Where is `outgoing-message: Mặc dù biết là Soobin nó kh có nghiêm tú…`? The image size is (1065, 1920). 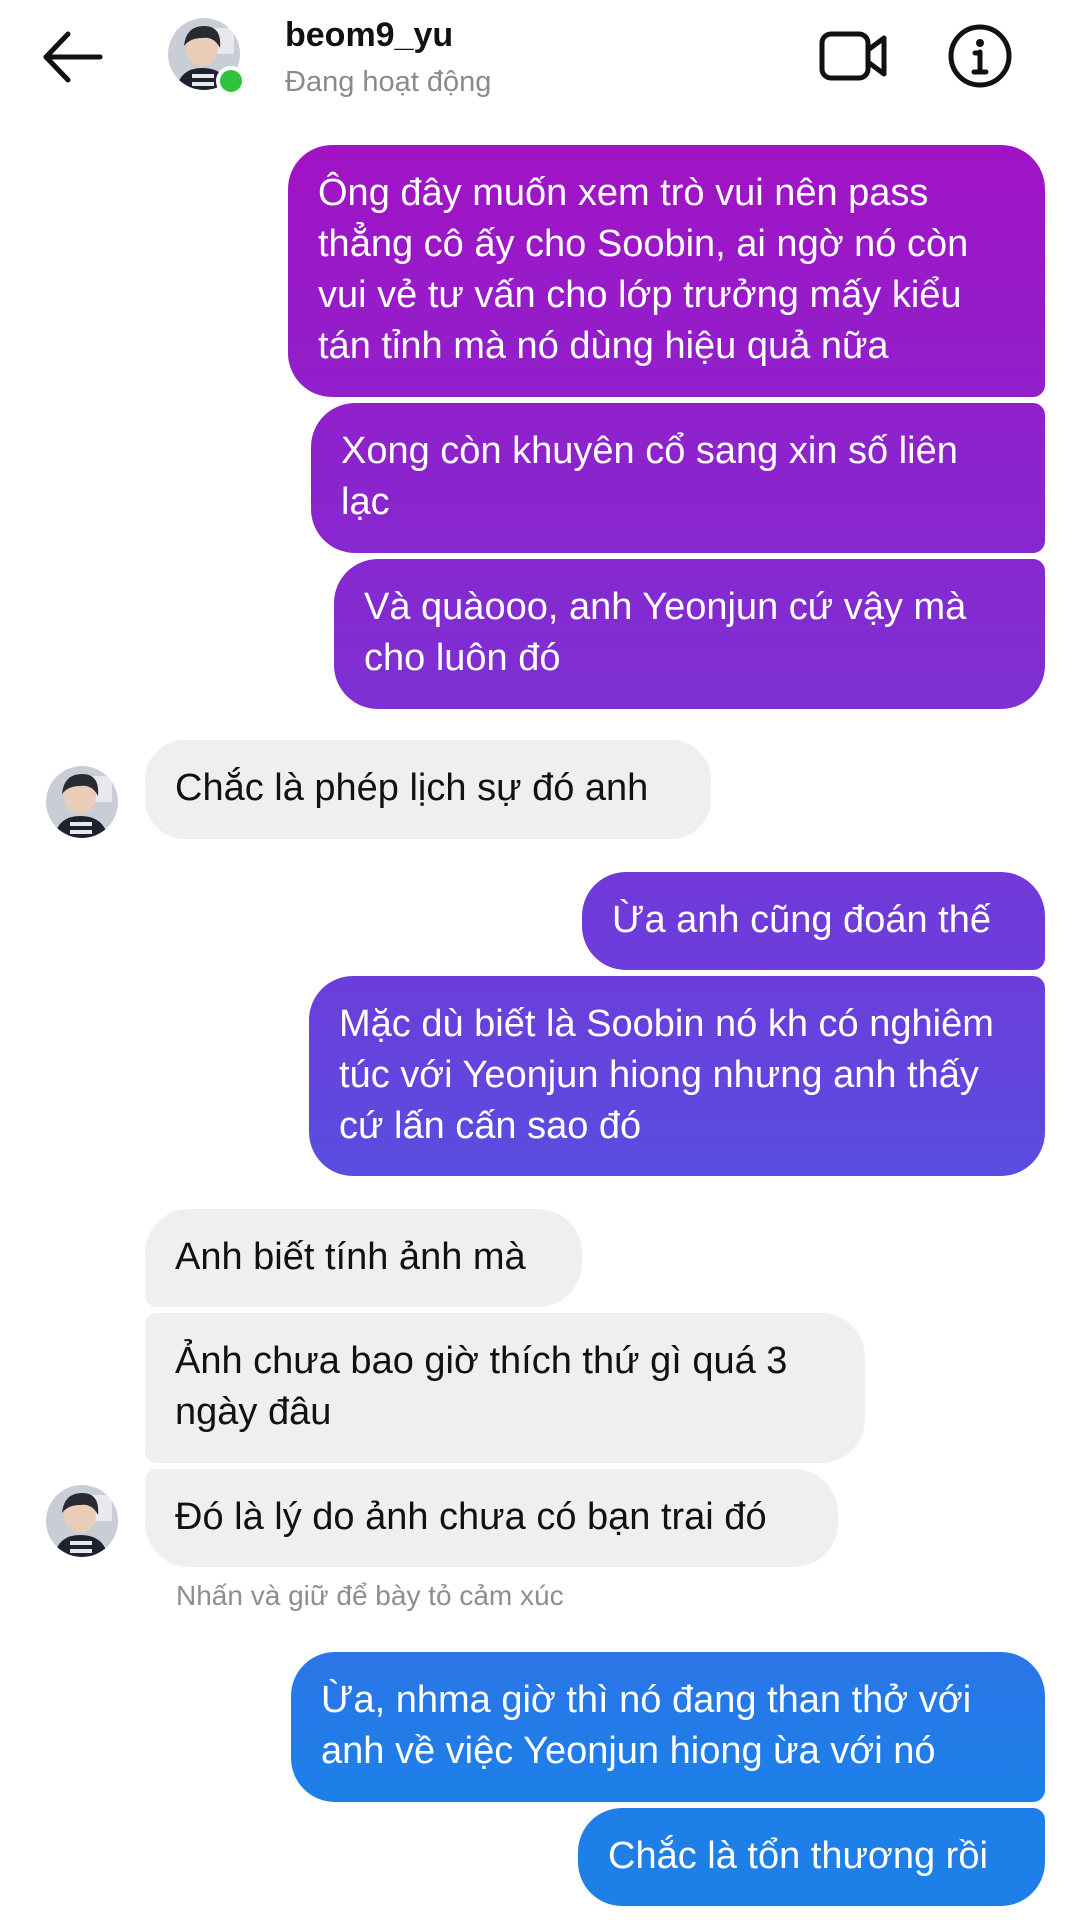 outgoing-message: Mặc dù biết là Soobin nó kh có nghiêm tú… is located at coordinates (677, 1076).